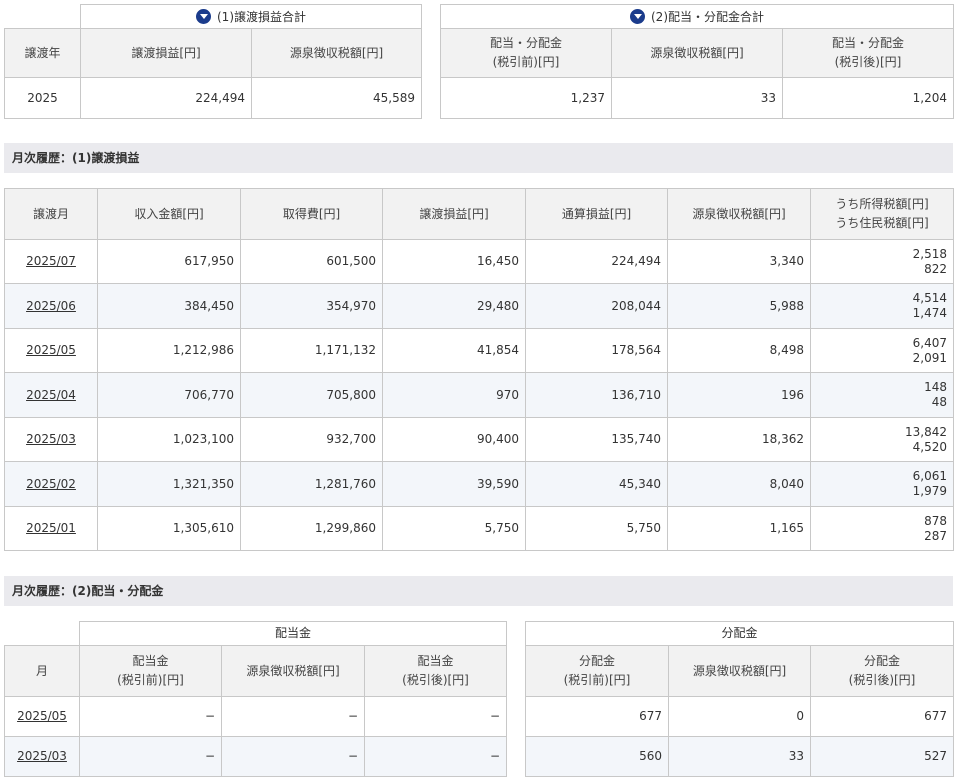  Describe the element at coordinates (51, 306) in the screenshot. I see `month-link: 2025/06` at that location.